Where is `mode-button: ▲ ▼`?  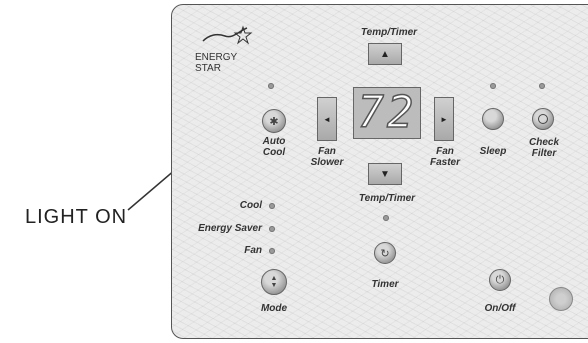
mode-button: ▲ ▼ is located at coordinates (274, 282).